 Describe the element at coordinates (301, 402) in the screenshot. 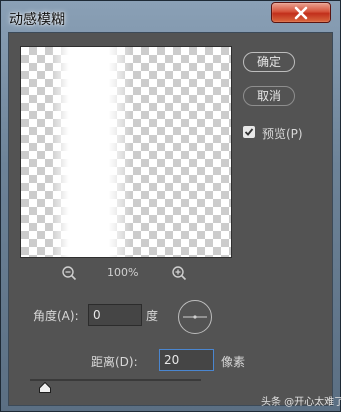

I see `watermark: 头条 @开心太难了` at that location.